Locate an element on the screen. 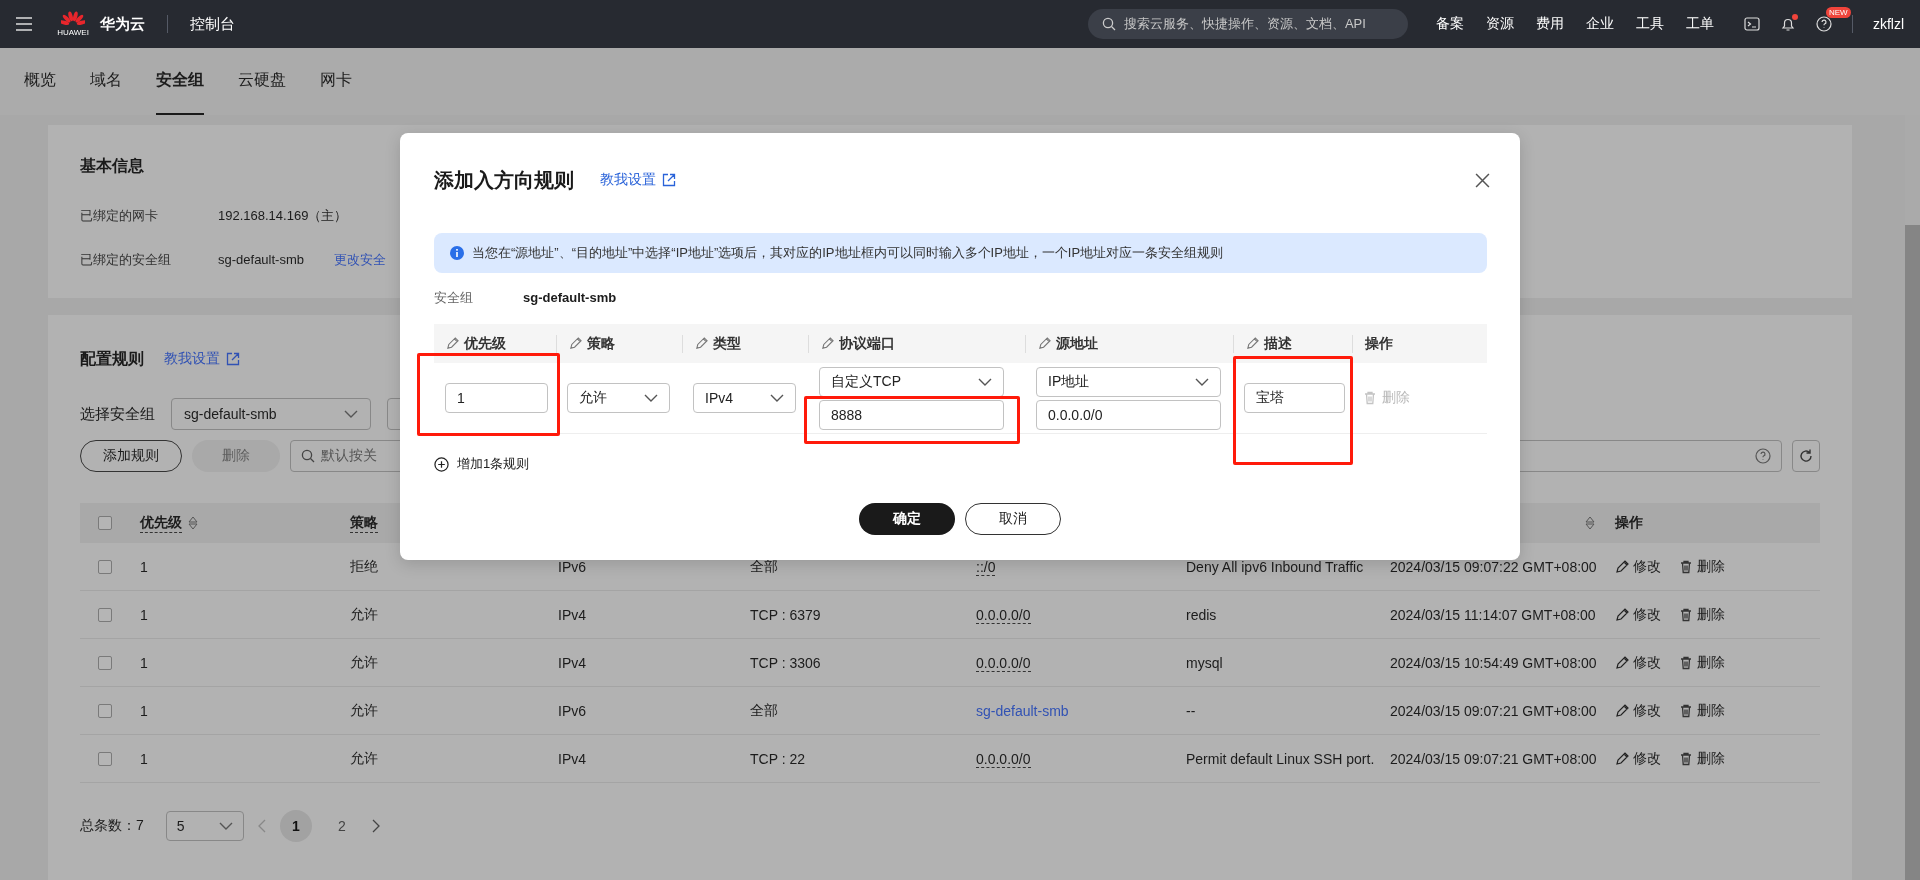  pencil-icon is located at coordinates (1622, 710).